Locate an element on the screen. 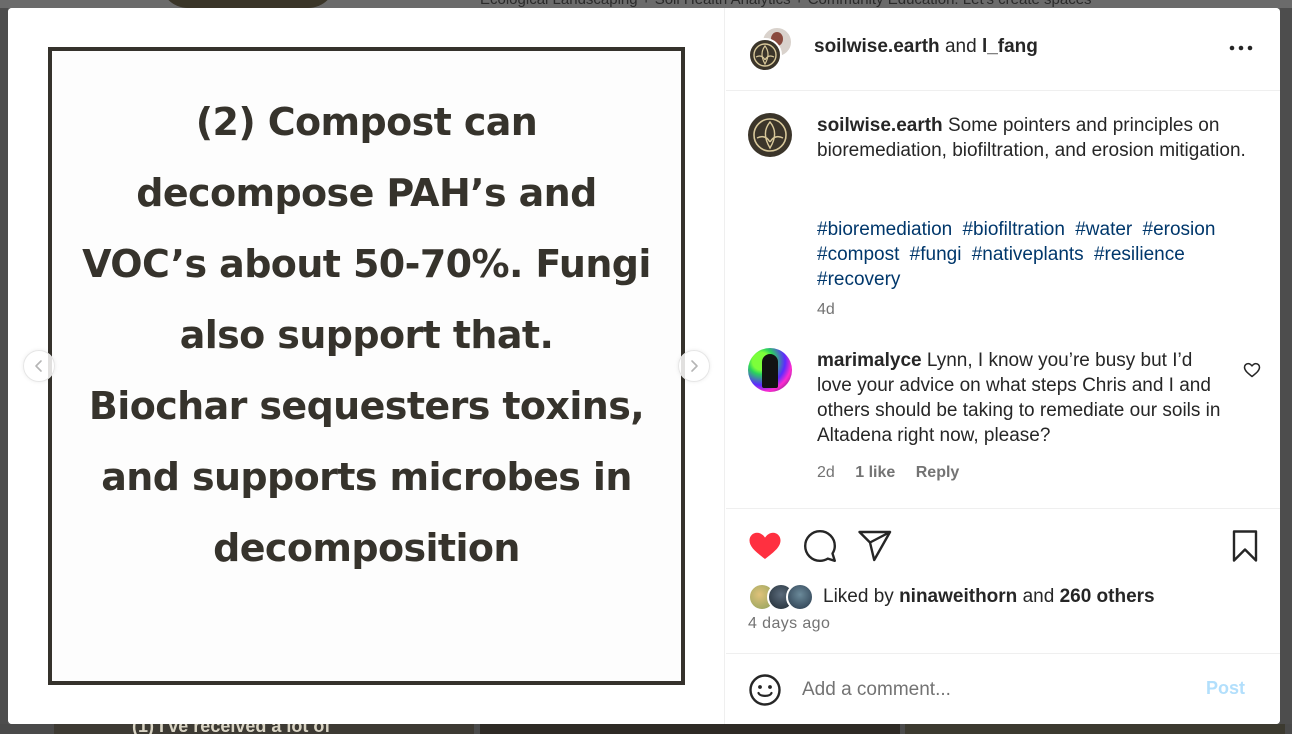 The height and width of the screenshot is (734, 1292). hashtag-link: #compost is located at coordinates (858, 254).